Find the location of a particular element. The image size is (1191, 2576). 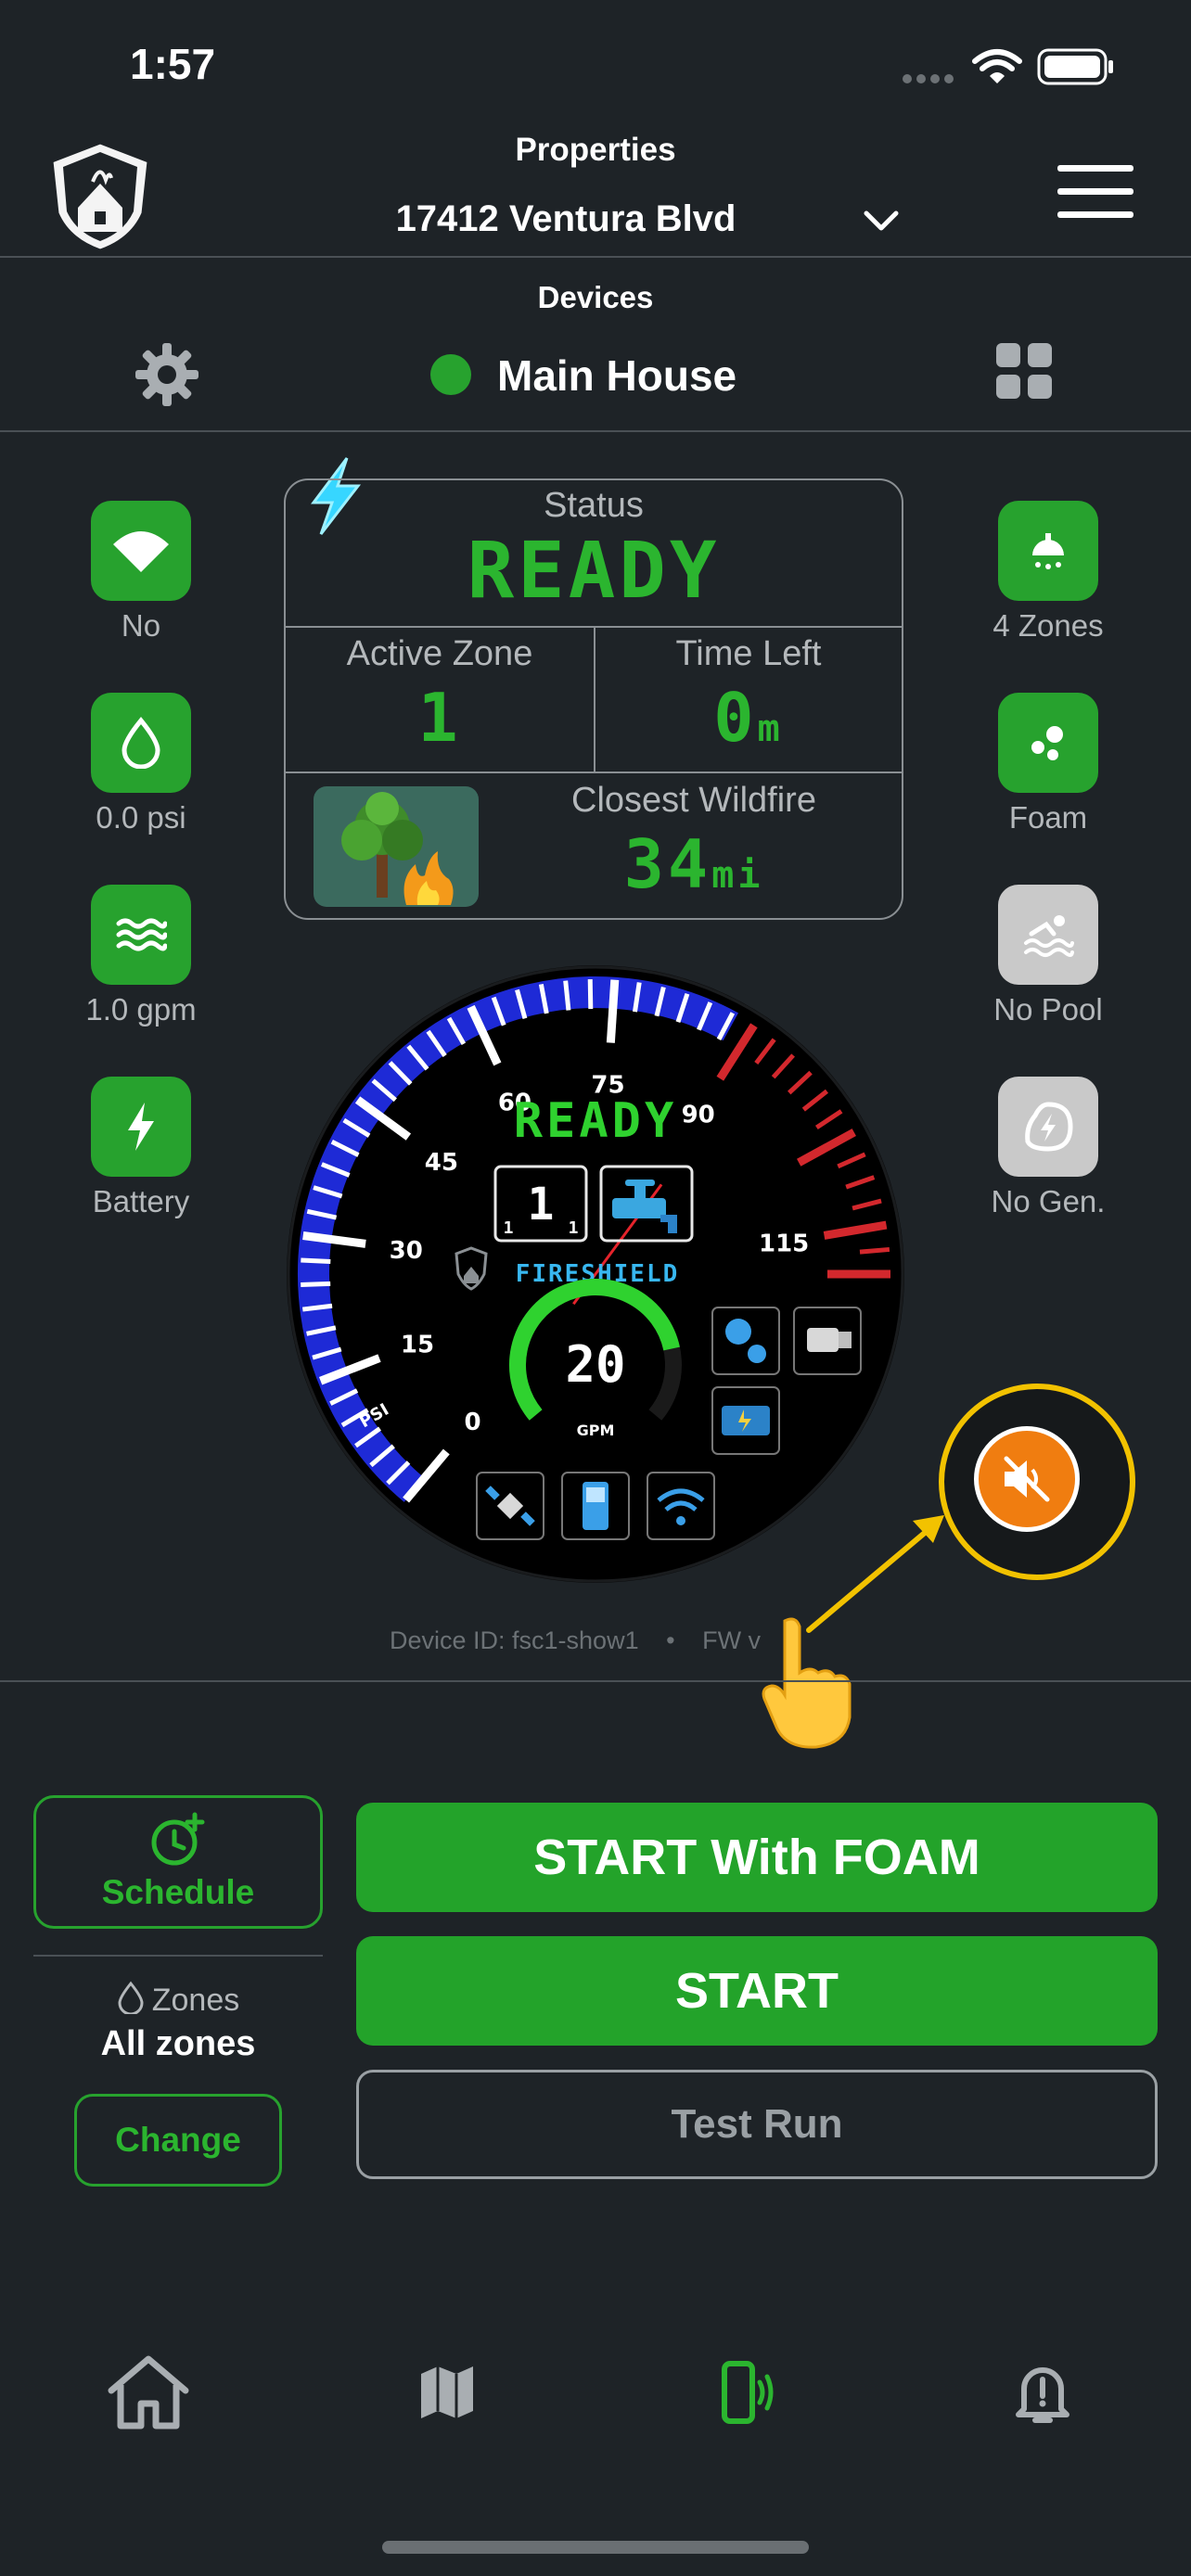

home-indicator is located at coordinates (595, 2547).